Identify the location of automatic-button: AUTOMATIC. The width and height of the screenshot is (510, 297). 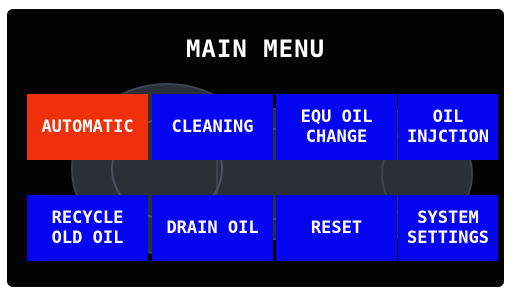
(87, 127).